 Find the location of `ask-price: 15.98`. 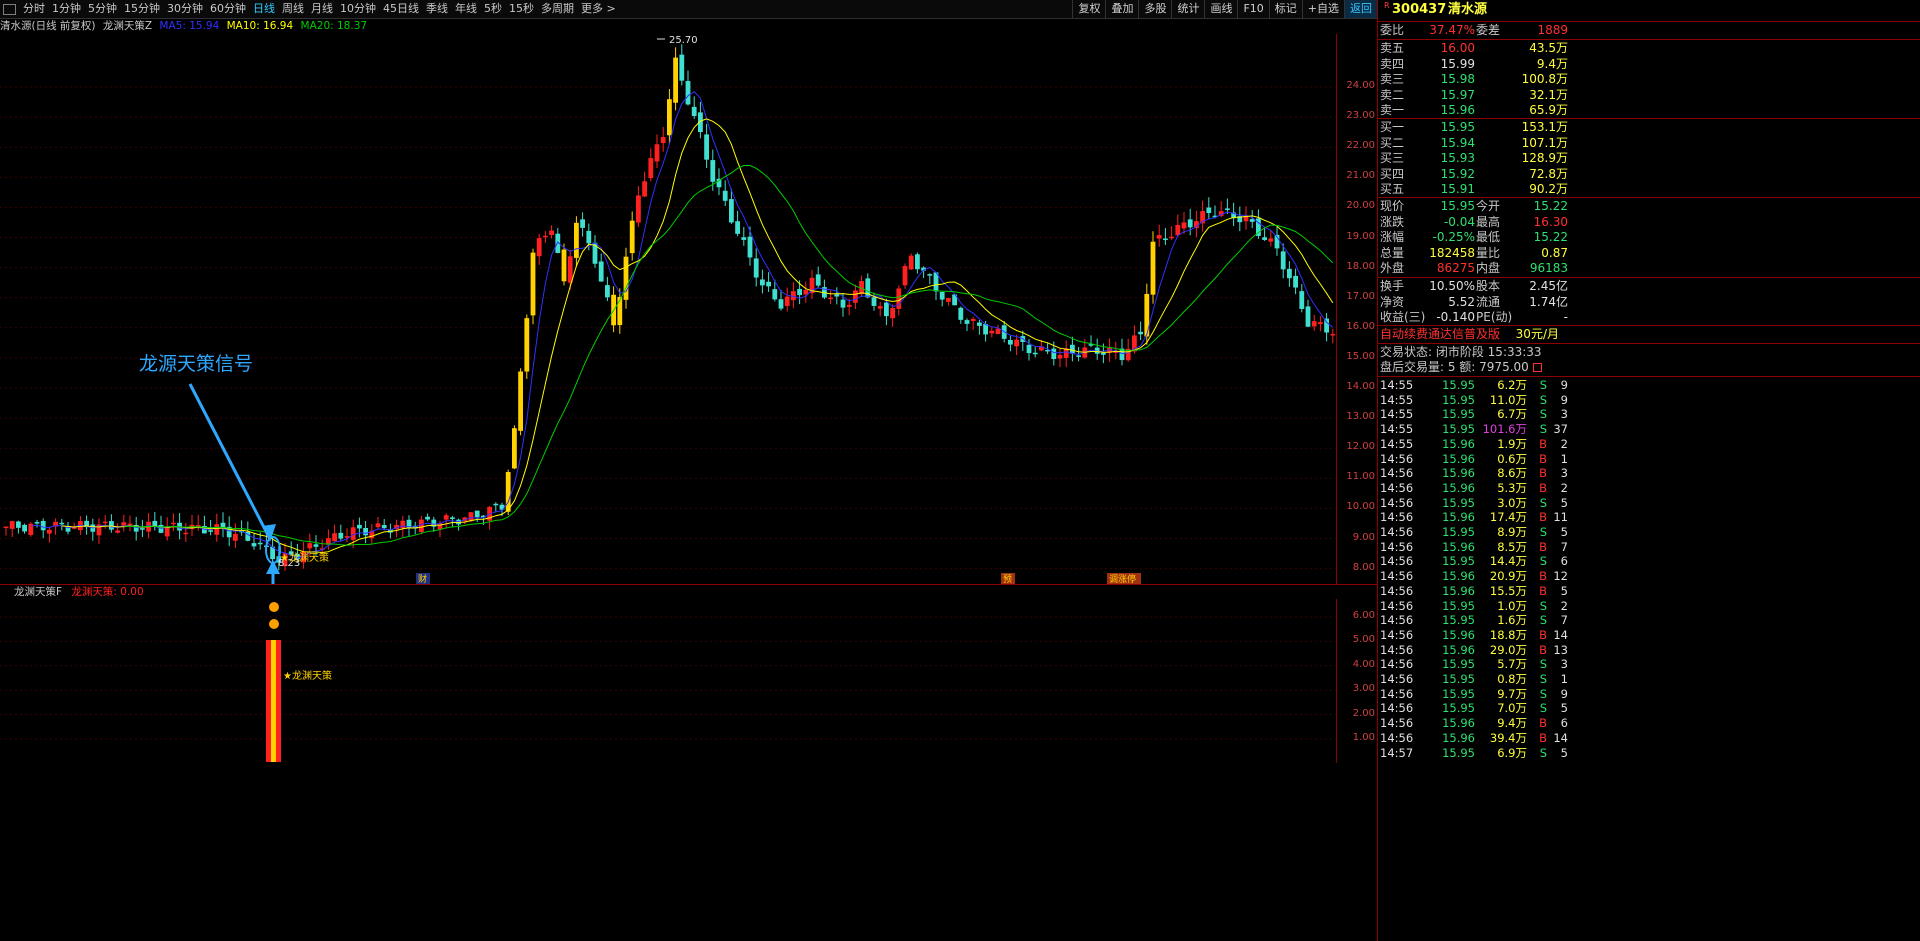

ask-price: 15.98 is located at coordinates (1457, 79).